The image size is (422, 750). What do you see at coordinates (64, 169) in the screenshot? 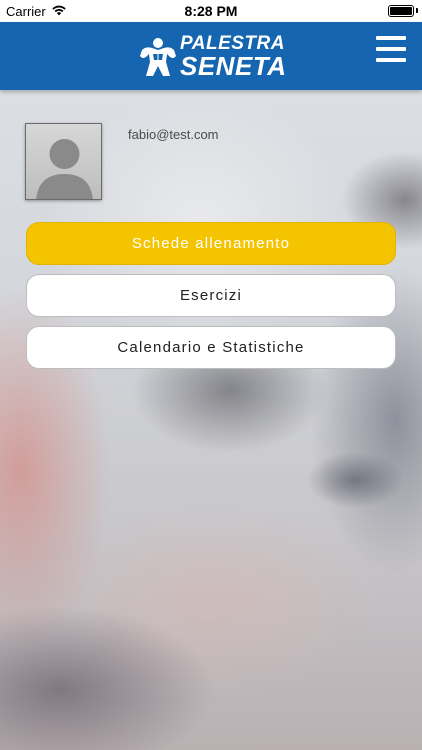
I see `default-user-avatar-icon` at bounding box center [64, 169].